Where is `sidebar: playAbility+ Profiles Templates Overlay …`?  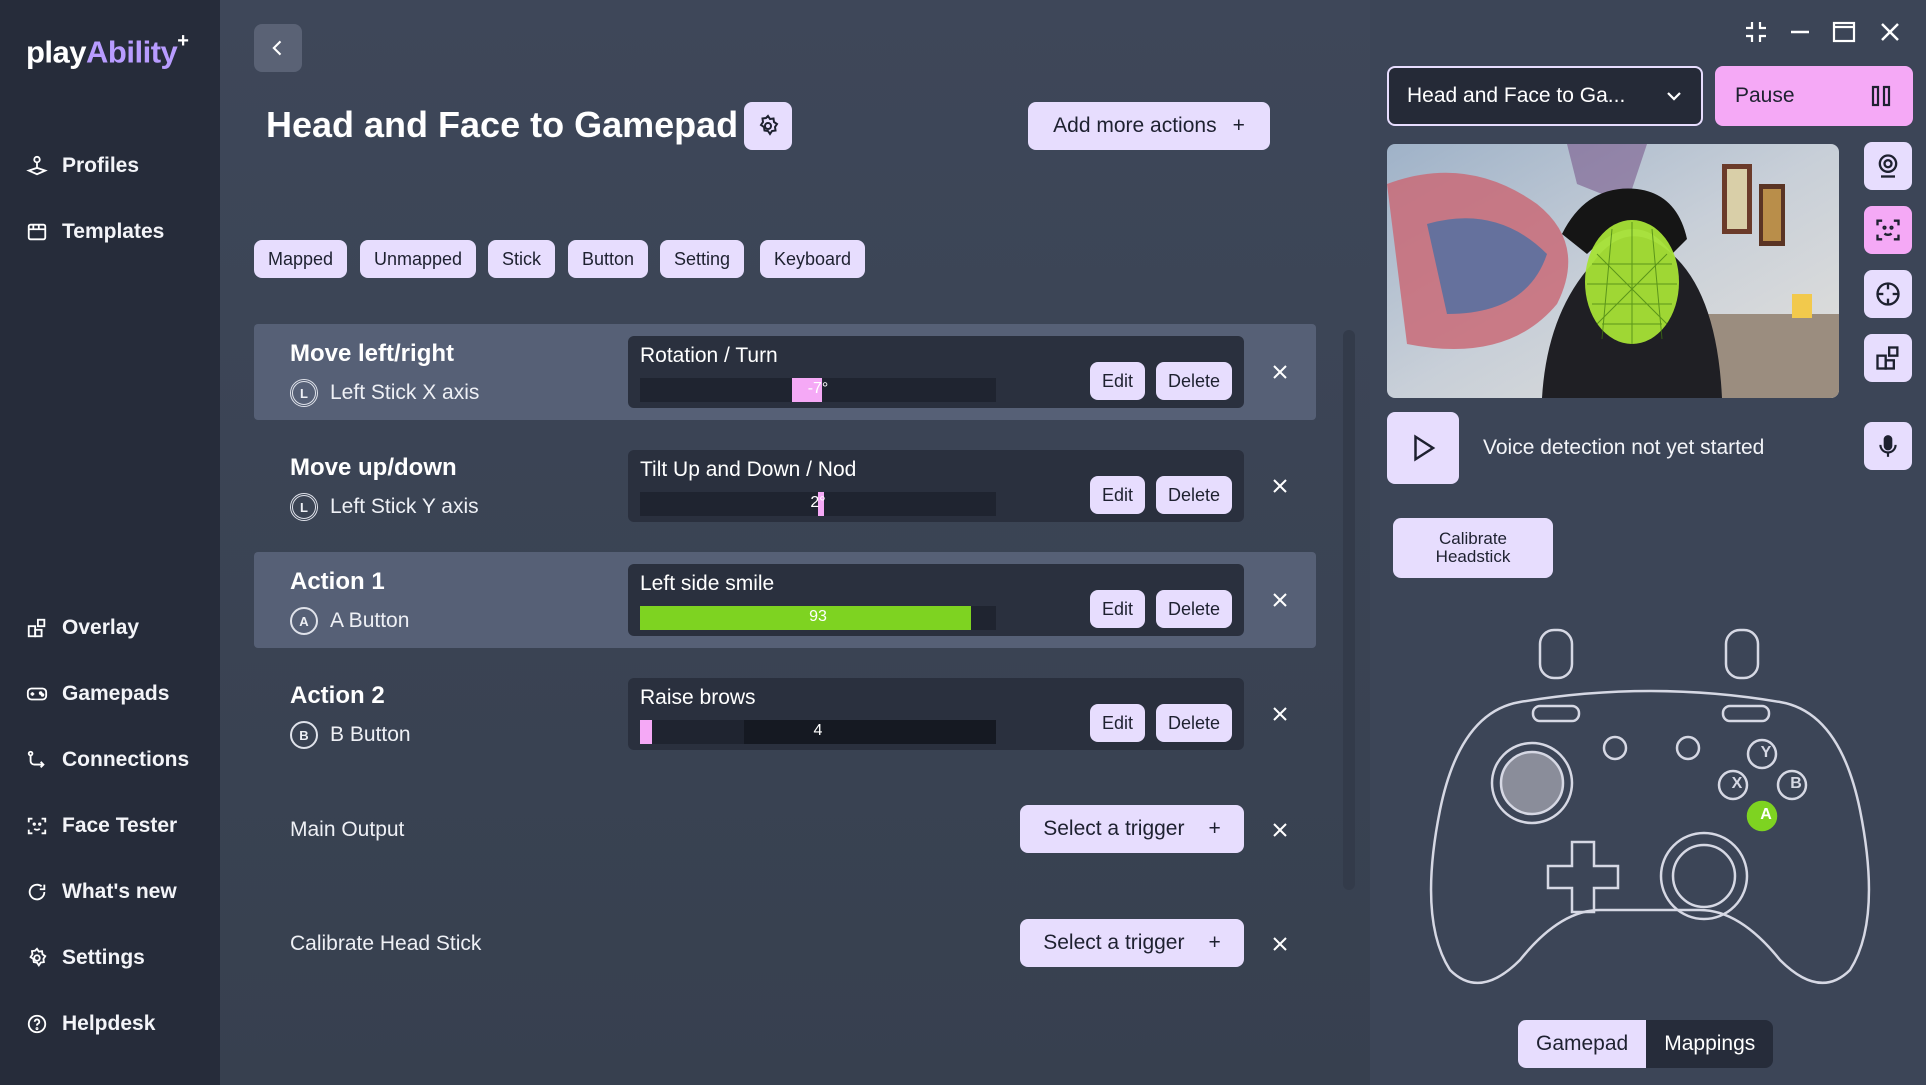
sidebar: playAbility+ Profiles Templates Overlay … is located at coordinates (110, 542).